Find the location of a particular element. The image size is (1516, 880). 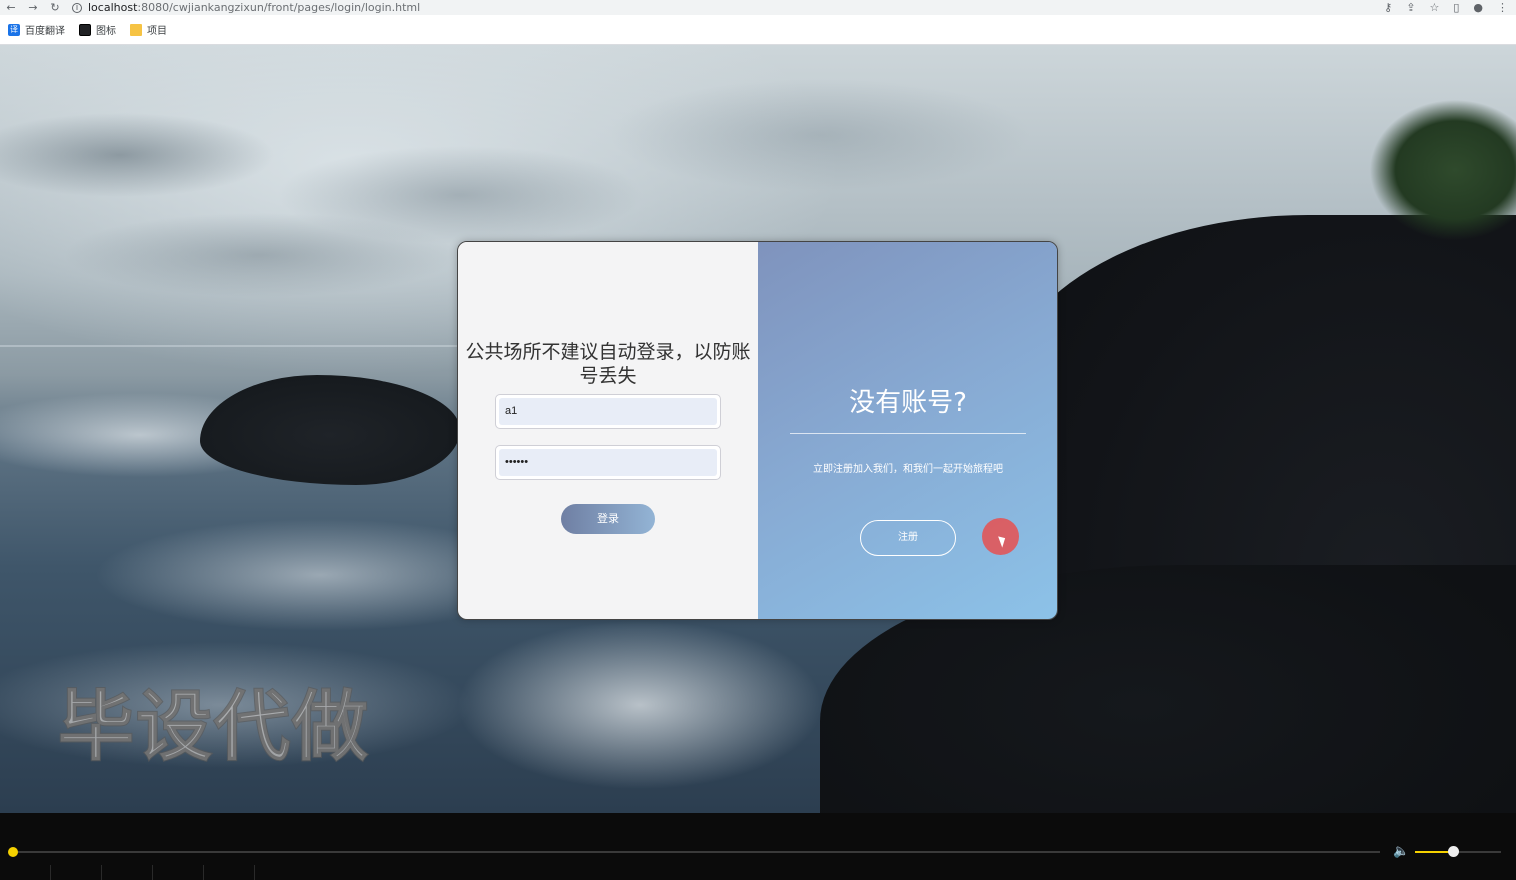

password-field: •••••• is located at coordinates (608, 462).